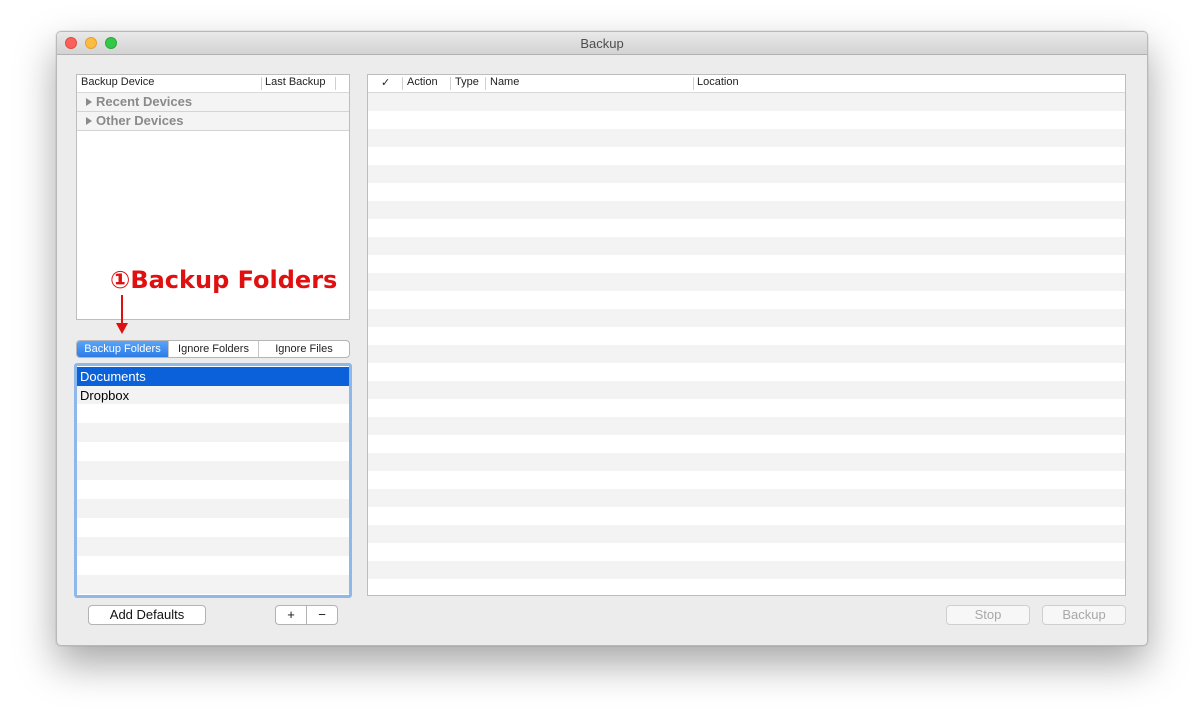  Describe the element at coordinates (122, 310) in the screenshot. I see `annotation-arrow-line` at that location.